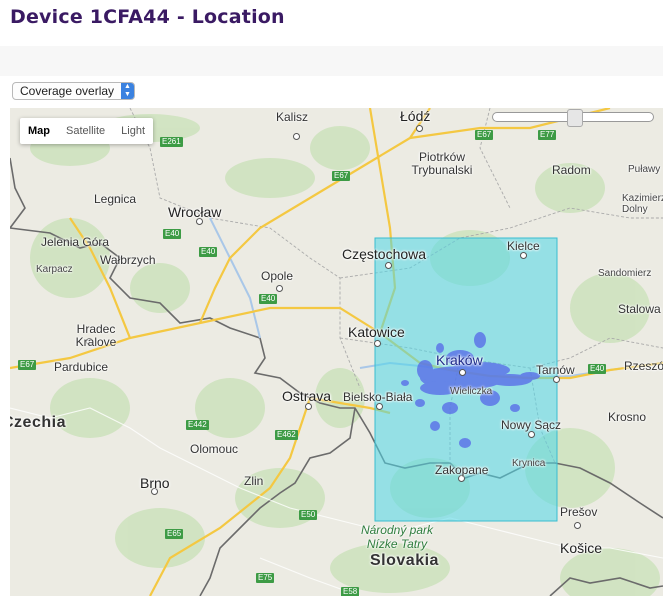 This screenshot has height=596, width=663. I want to click on country-label: Czechia, so click(38, 422).